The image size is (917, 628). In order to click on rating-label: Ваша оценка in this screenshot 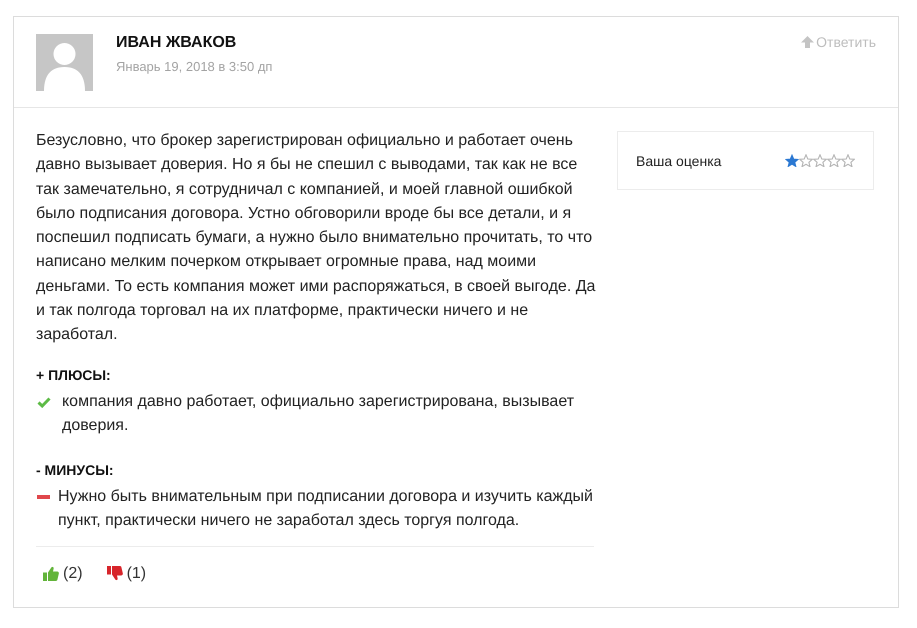, I will do `click(679, 160)`.